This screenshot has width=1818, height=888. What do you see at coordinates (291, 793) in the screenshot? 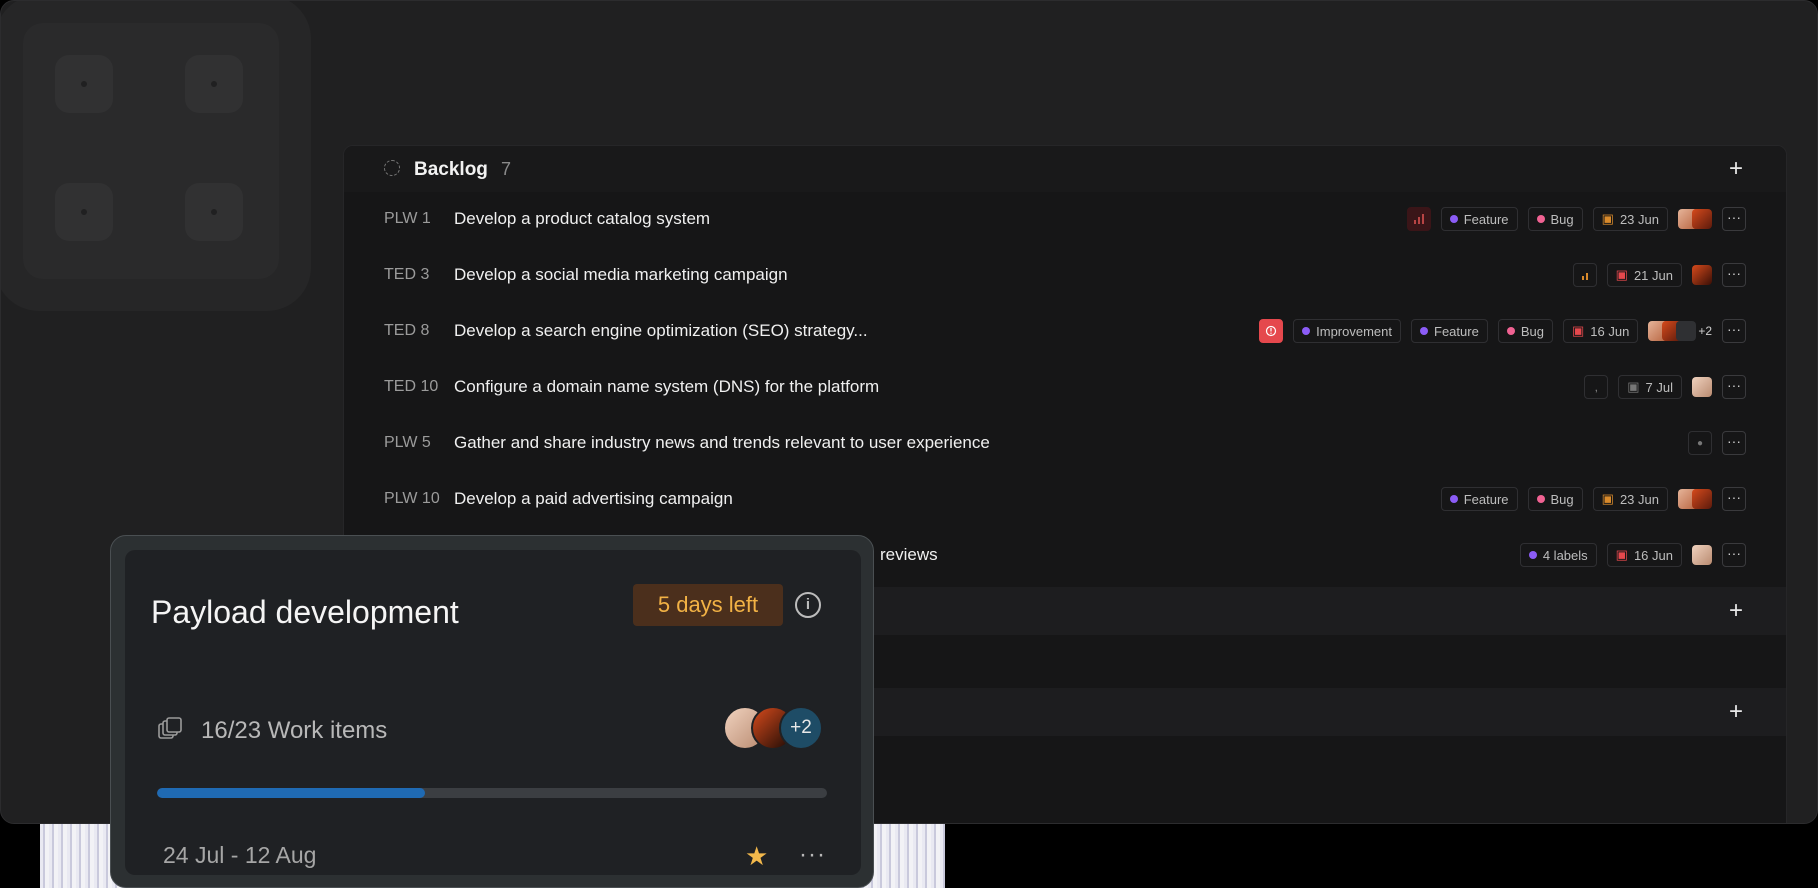
I see `progress-fill` at bounding box center [291, 793].